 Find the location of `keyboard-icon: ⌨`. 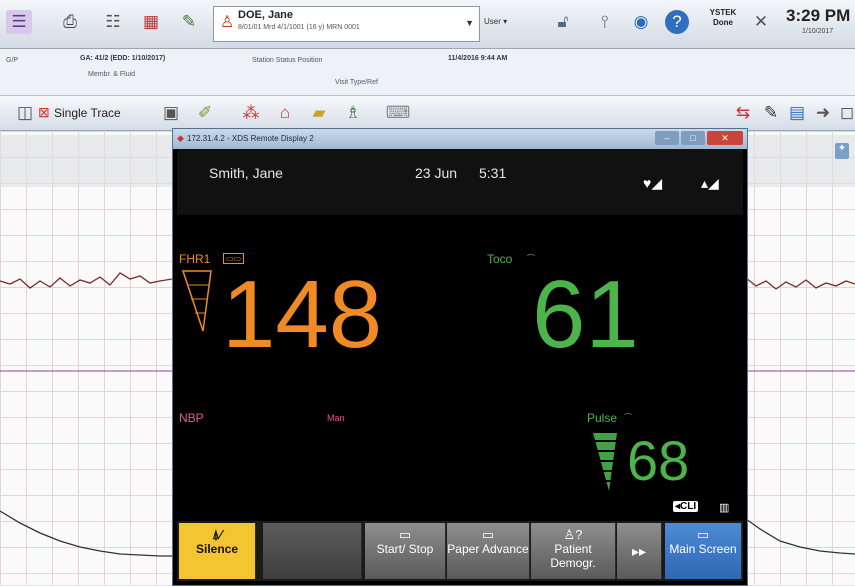

keyboard-icon: ⌨ is located at coordinates (398, 113).